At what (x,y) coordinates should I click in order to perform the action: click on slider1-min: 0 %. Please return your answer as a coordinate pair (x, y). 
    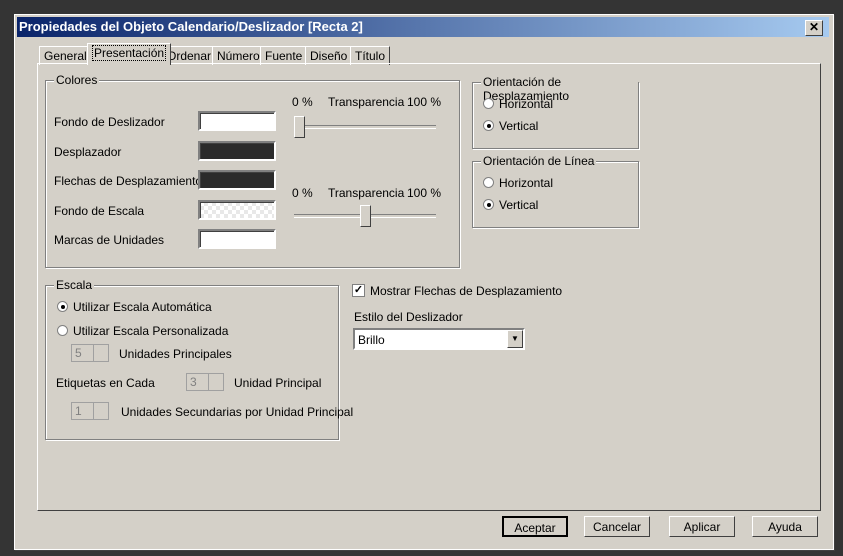
    Looking at the image, I should click on (302, 102).